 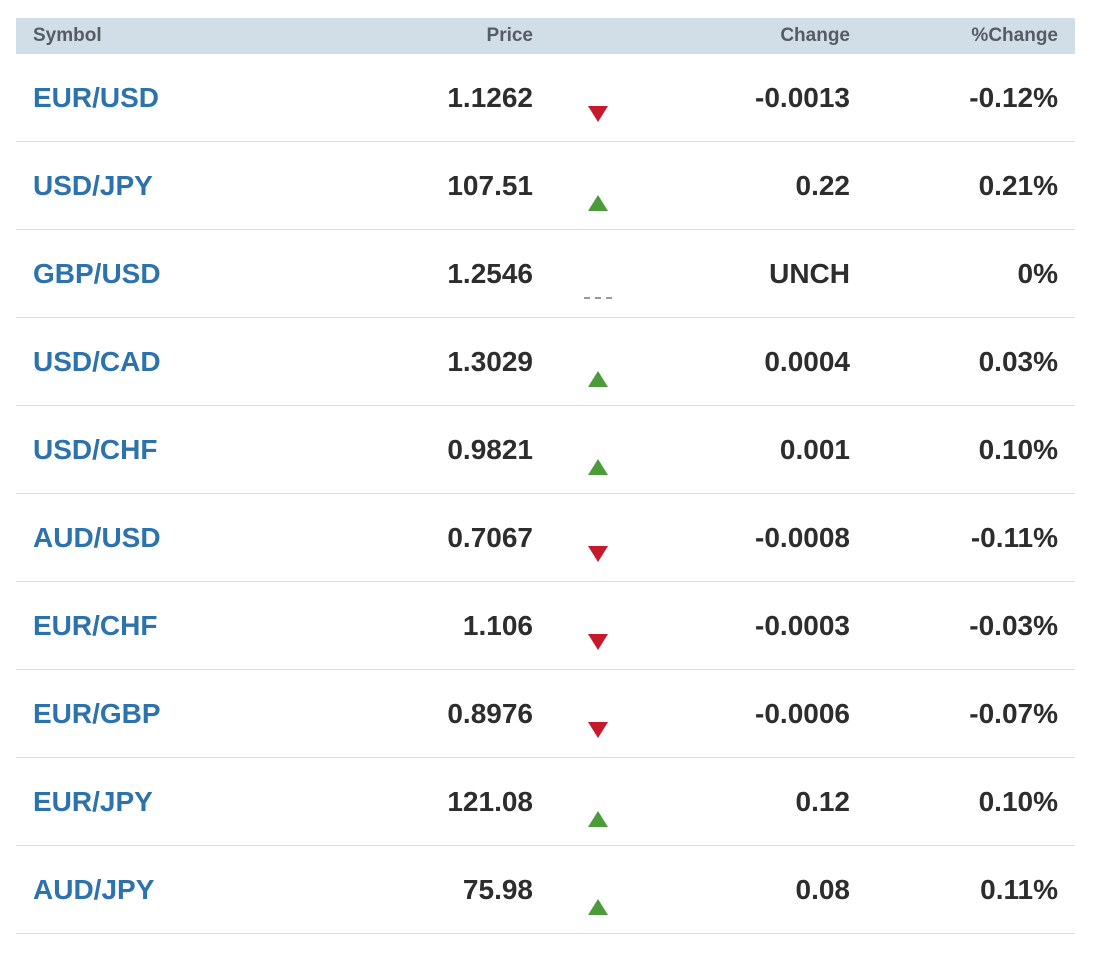 What do you see at coordinates (802, 713) in the screenshot?
I see `change-cell: -0.0006` at bounding box center [802, 713].